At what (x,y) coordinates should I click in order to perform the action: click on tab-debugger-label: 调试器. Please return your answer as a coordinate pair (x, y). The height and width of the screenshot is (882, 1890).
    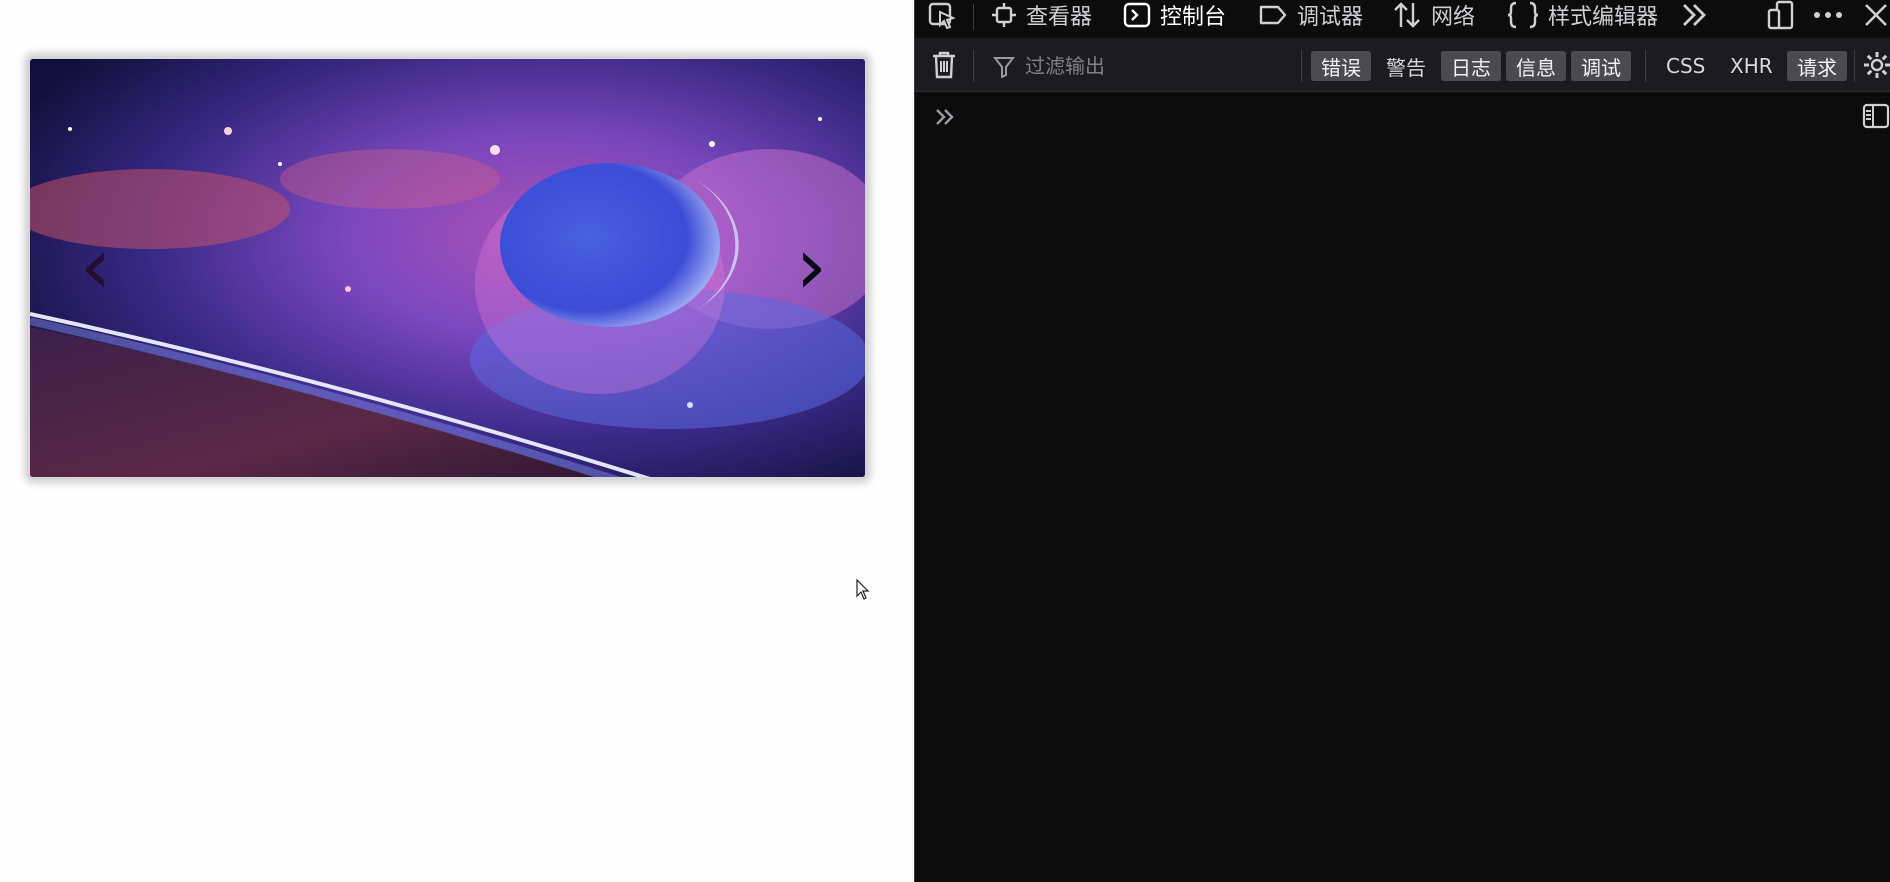
    Looking at the image, I should click on (1330, 17).